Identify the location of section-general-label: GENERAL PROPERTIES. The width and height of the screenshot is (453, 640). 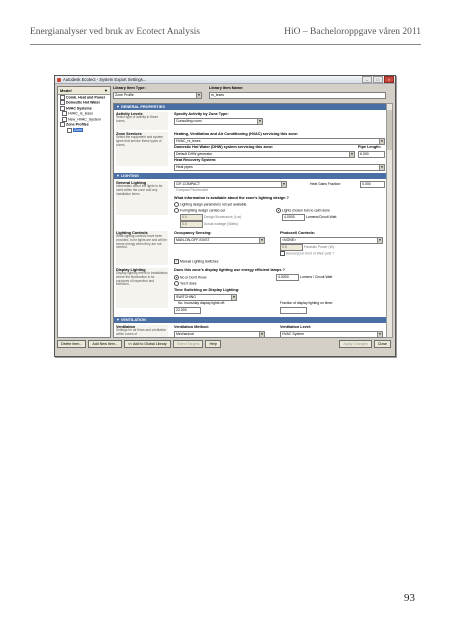
(142, 107).